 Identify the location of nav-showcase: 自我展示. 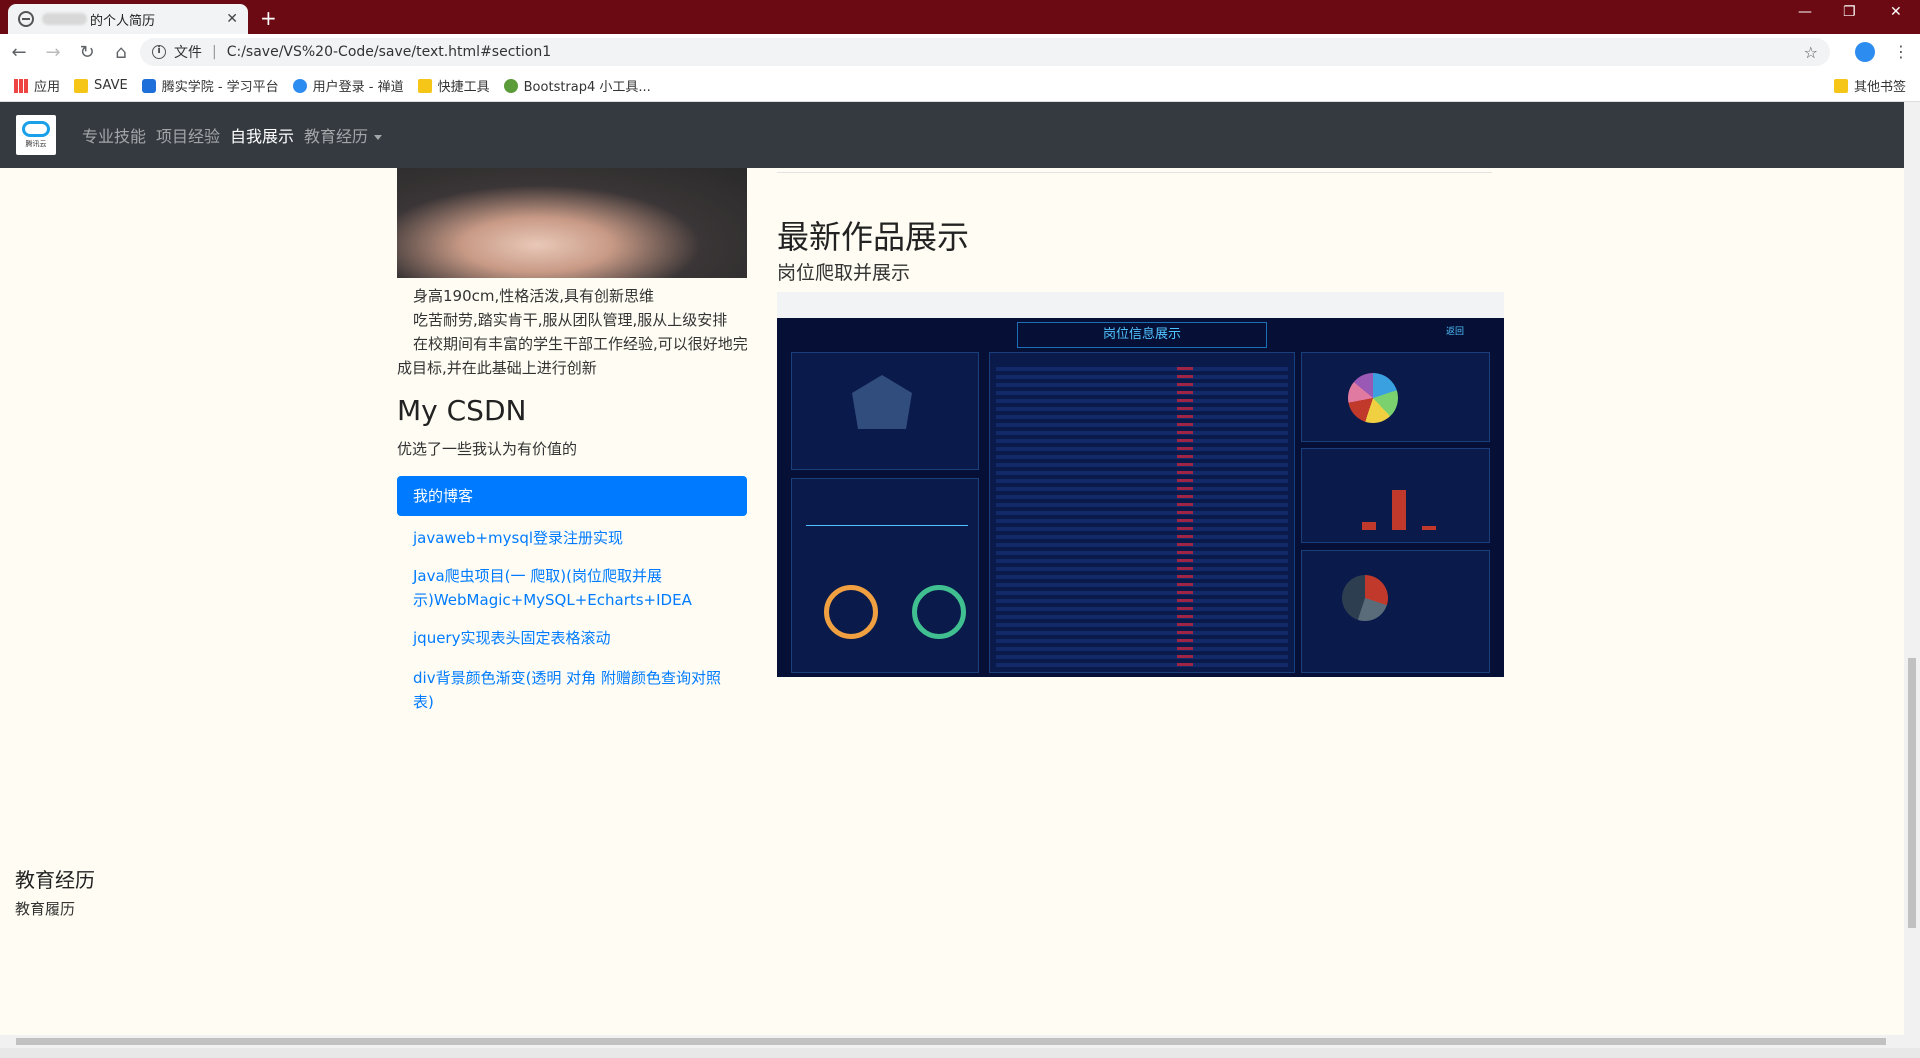
(262, 135).